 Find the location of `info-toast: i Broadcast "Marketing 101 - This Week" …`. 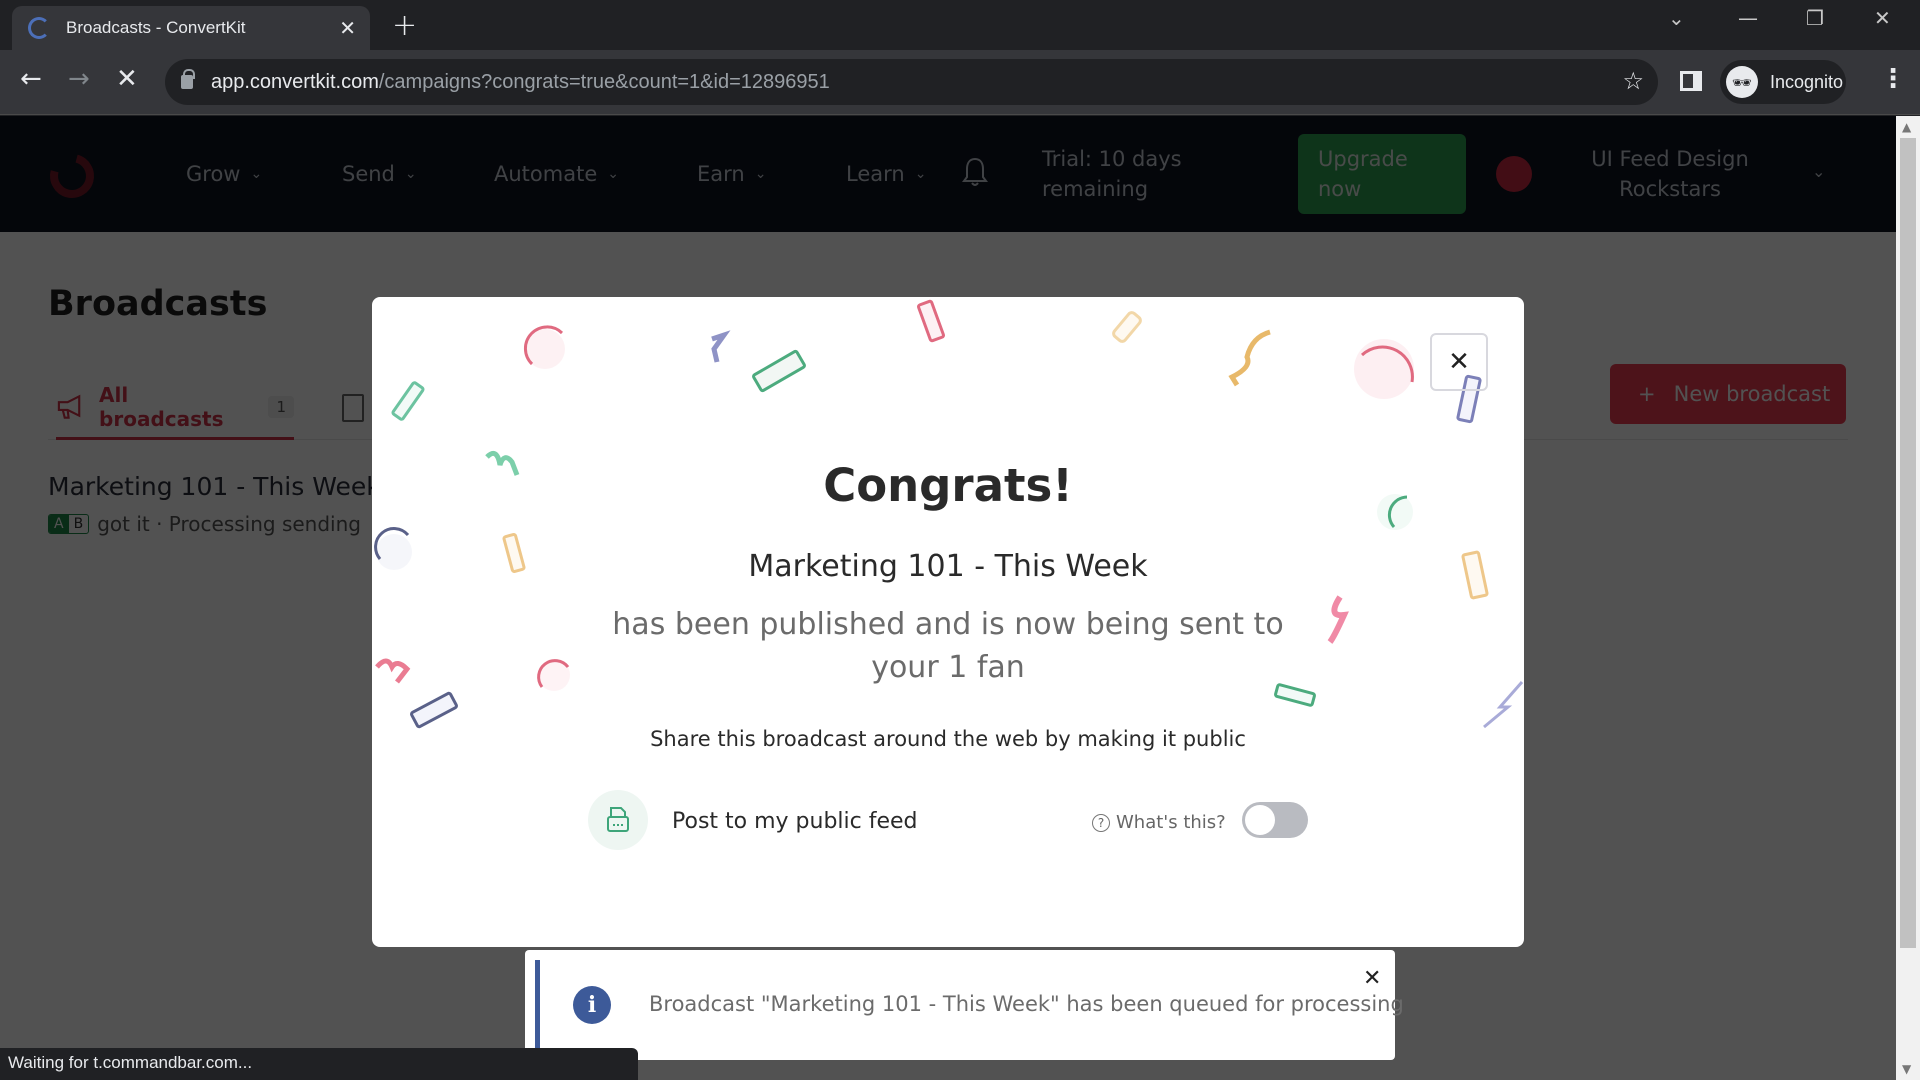

info-toast: i Broadcast "Marketing 101 - This Week" … is located at coordinates (964, 1005).